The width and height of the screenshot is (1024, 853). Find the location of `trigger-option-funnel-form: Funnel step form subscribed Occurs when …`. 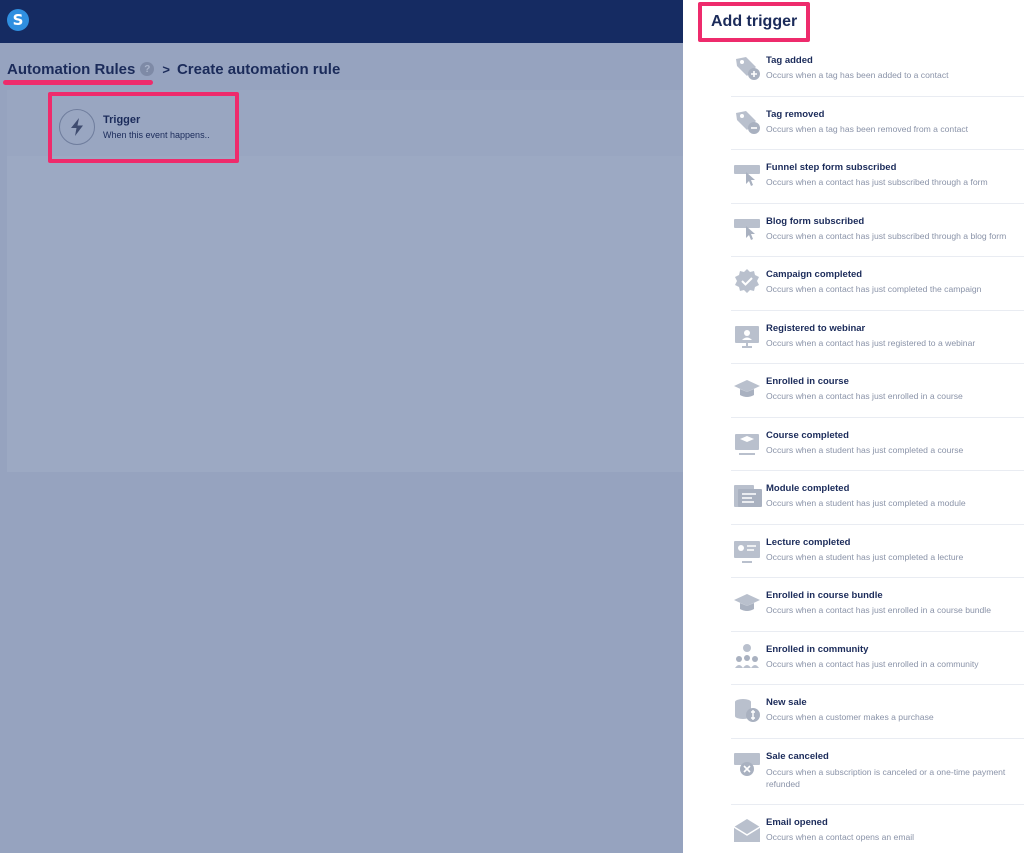

trigger-option-funnel-form: Funnel step form subscribed Occurs when … is located at coordinates (877, 177).